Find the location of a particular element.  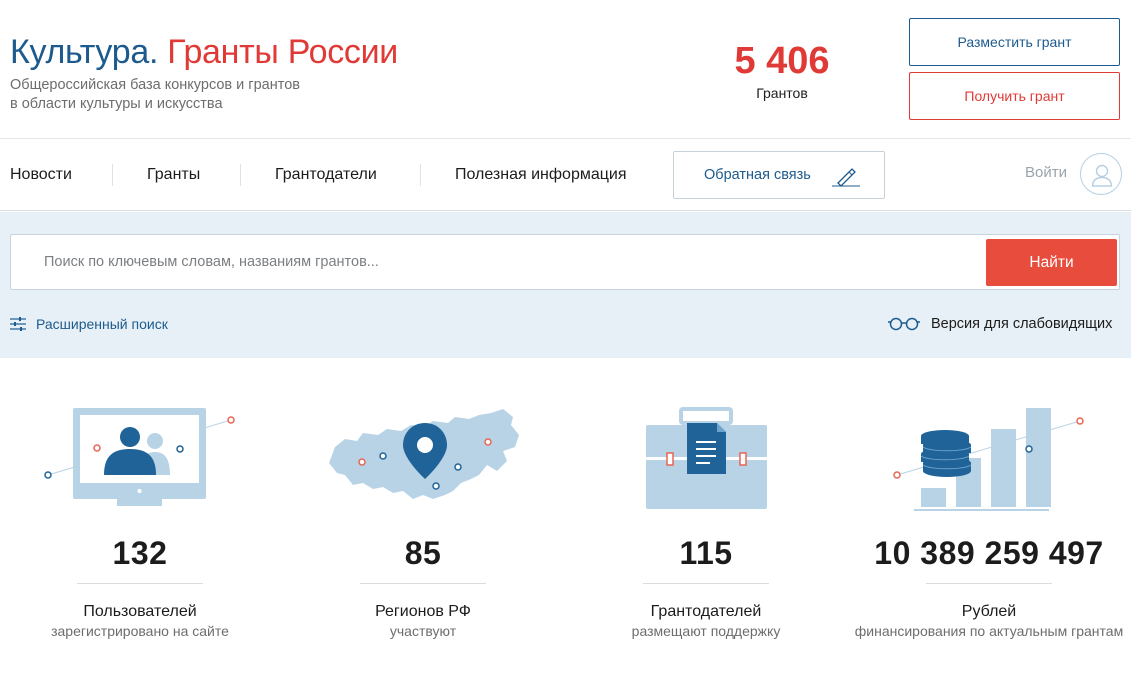

accessibility-version-link: Версия для слабовидящих is located at coordinates (1004, 325).